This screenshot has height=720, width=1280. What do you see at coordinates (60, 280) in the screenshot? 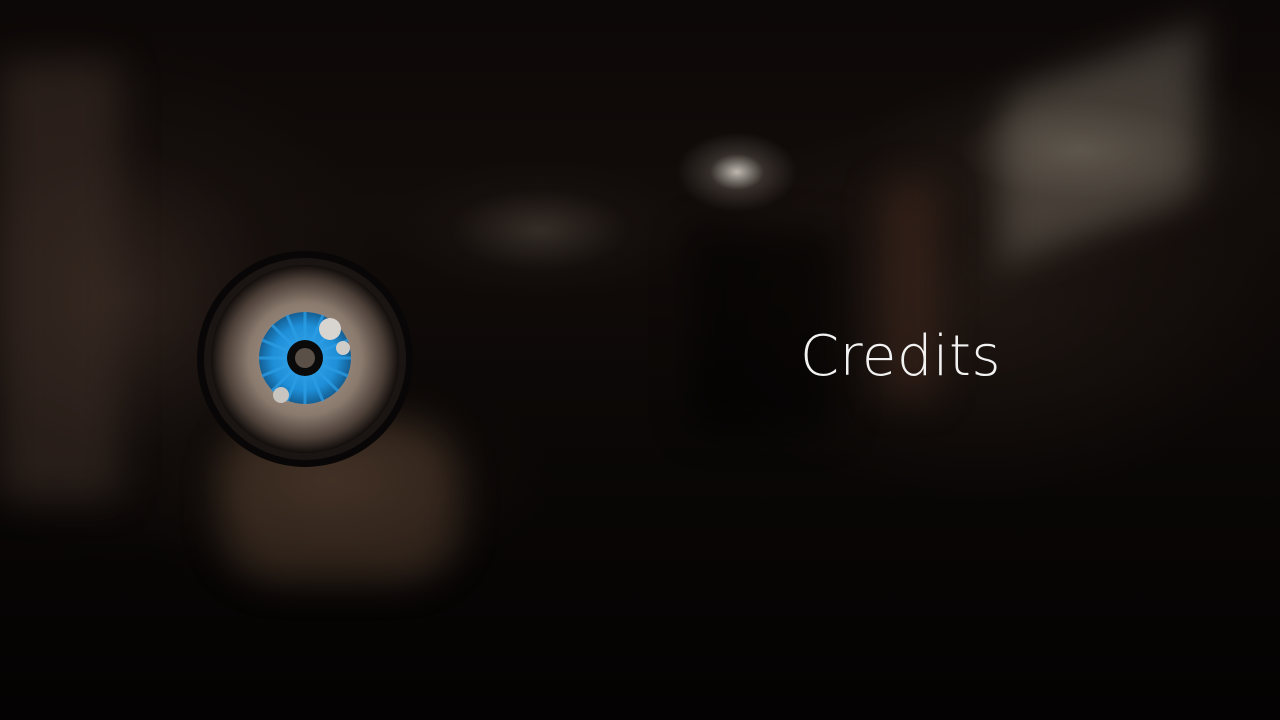
I see `background-shelf-left` at bounding box center [60, 280].